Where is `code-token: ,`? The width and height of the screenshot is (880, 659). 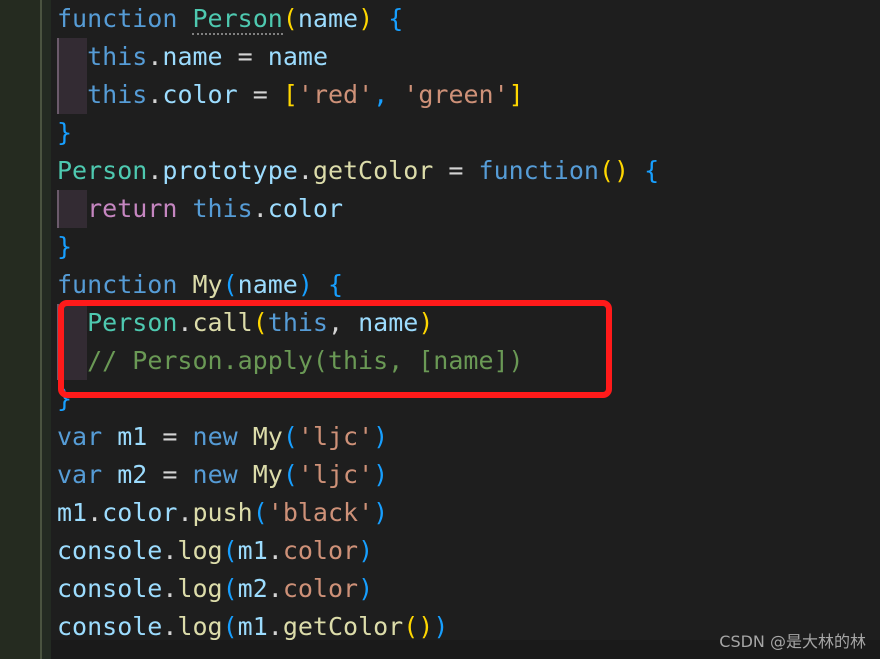 code-token: , is located at coordinates (335, 322).